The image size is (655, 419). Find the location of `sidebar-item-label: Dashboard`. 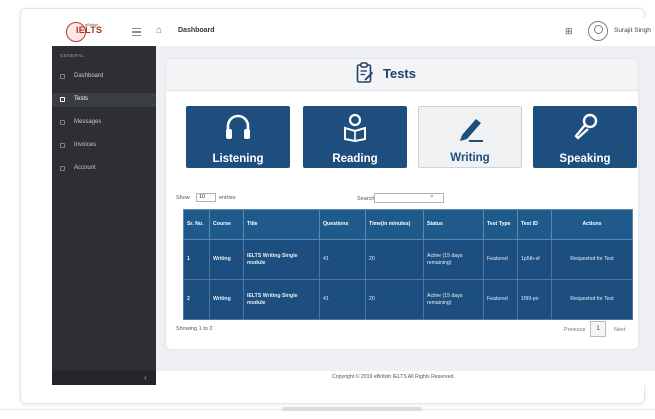

sidebar-item-label: Dashboard is located at coordinates (89, 76).